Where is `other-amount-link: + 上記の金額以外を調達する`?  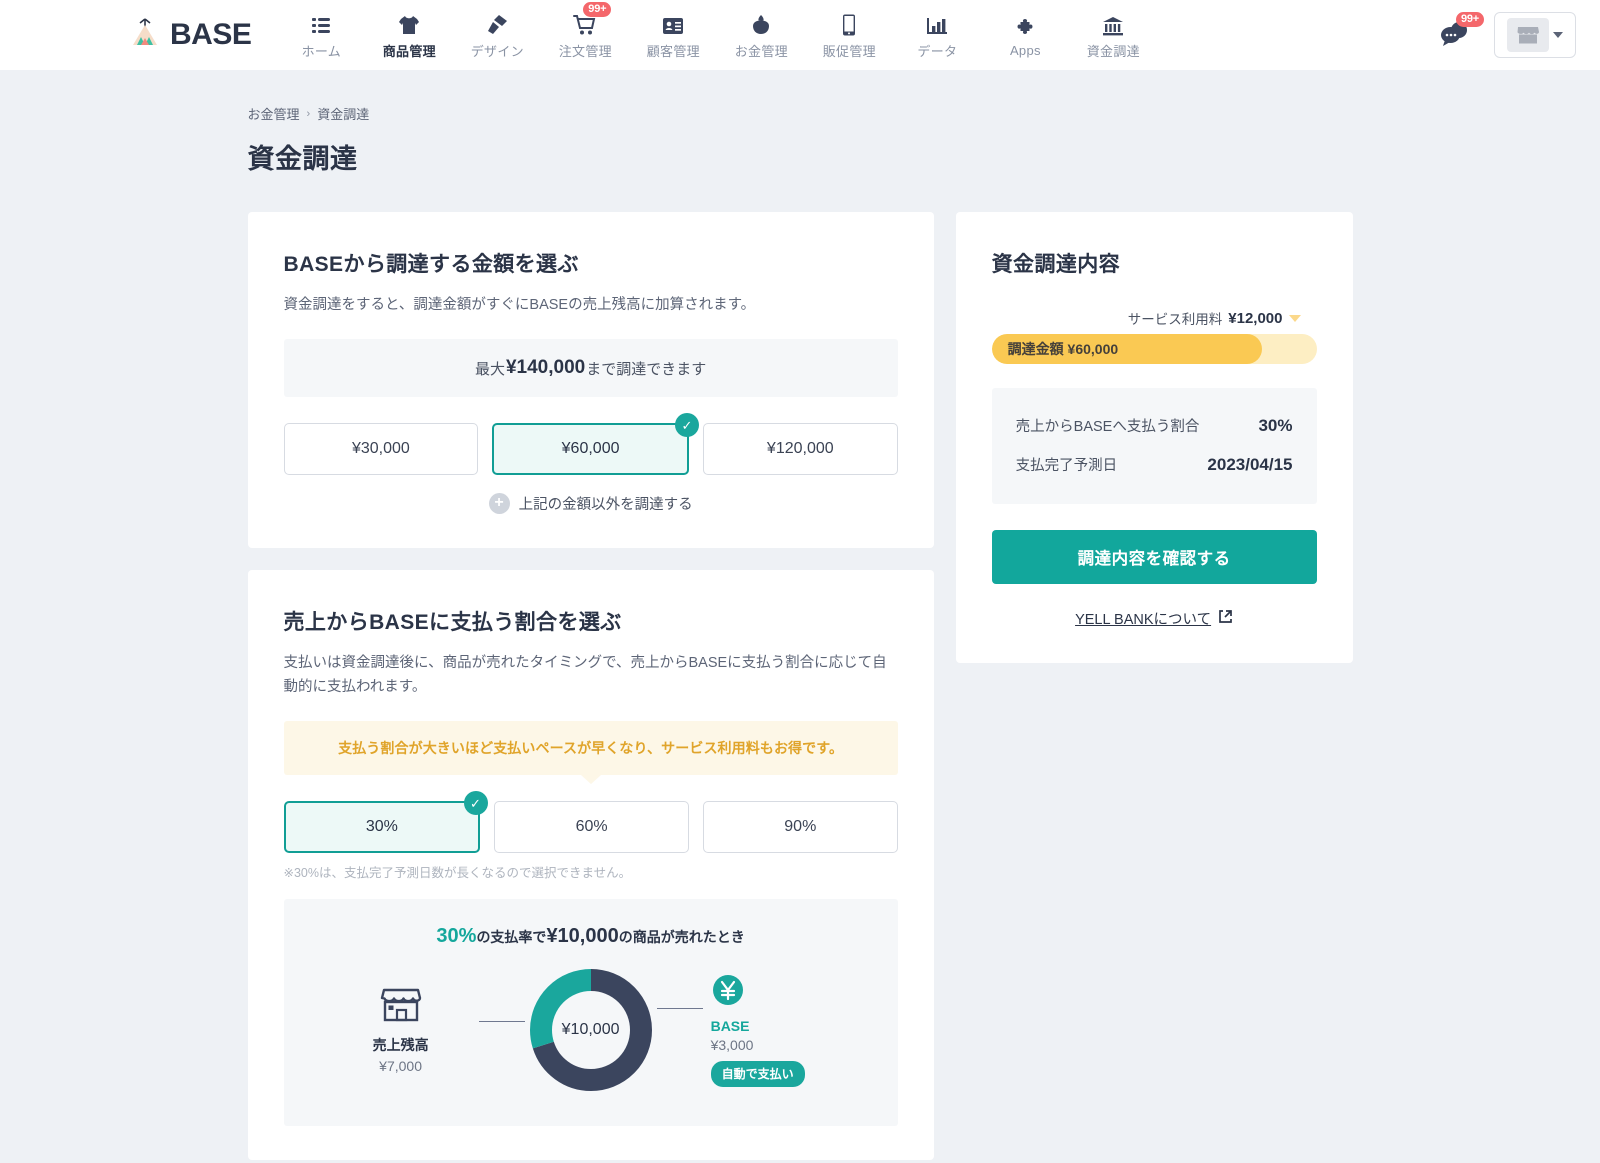
other-amount-link: + 上記の金額以外を調達する is located at coordinates (591, 504).